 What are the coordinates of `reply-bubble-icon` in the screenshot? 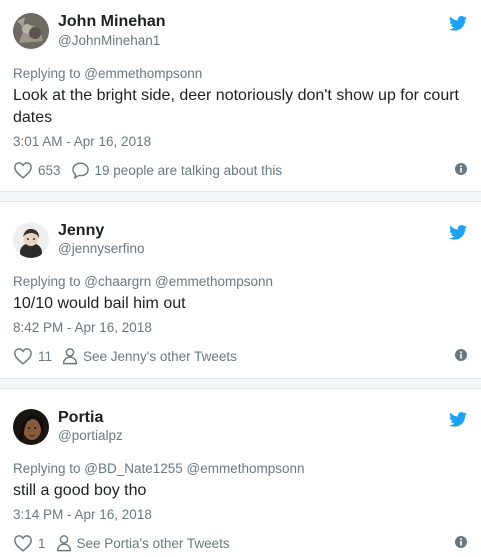 It's located at (80, 170).